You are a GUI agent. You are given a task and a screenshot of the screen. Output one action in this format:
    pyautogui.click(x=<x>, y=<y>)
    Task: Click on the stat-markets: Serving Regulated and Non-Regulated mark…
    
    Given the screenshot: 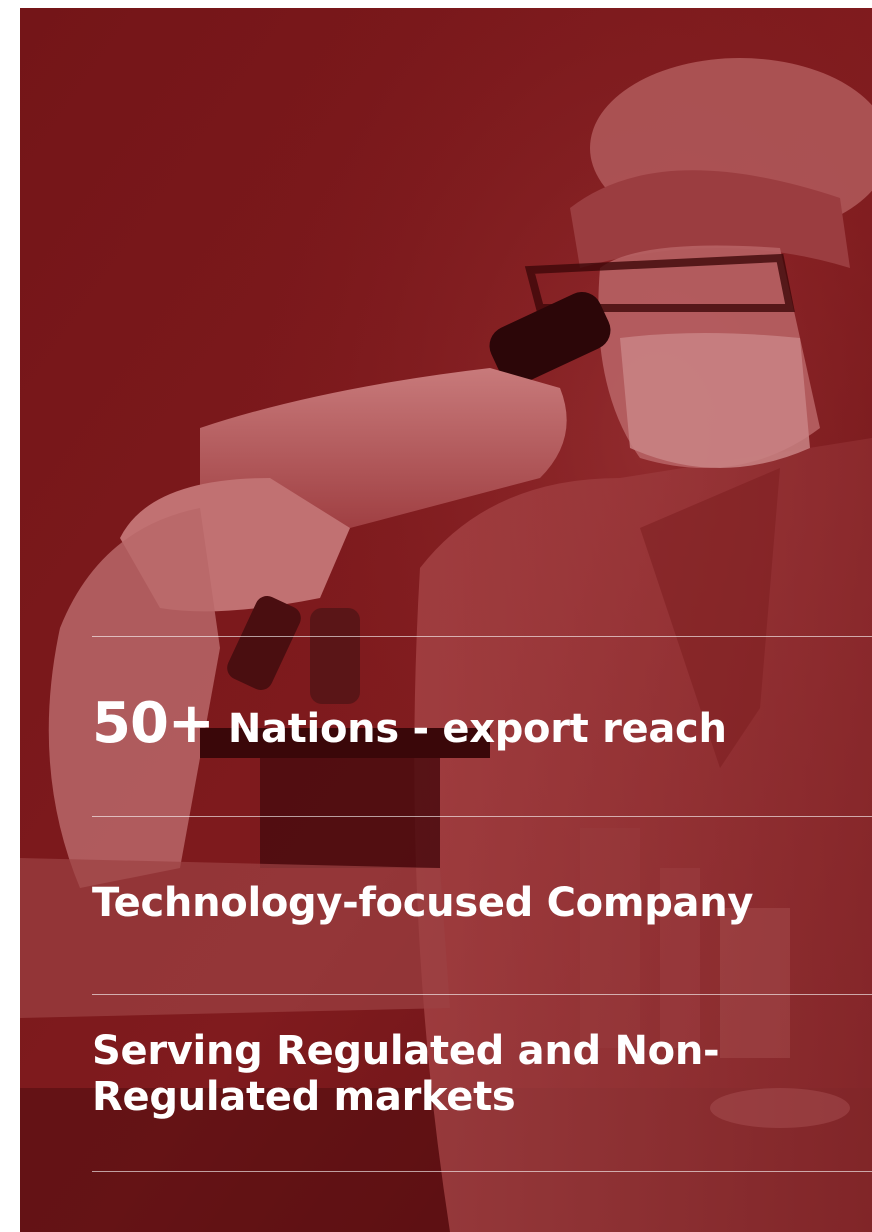 What is the action you would take?
    pyautogui.click(x=406, y=1074)
    